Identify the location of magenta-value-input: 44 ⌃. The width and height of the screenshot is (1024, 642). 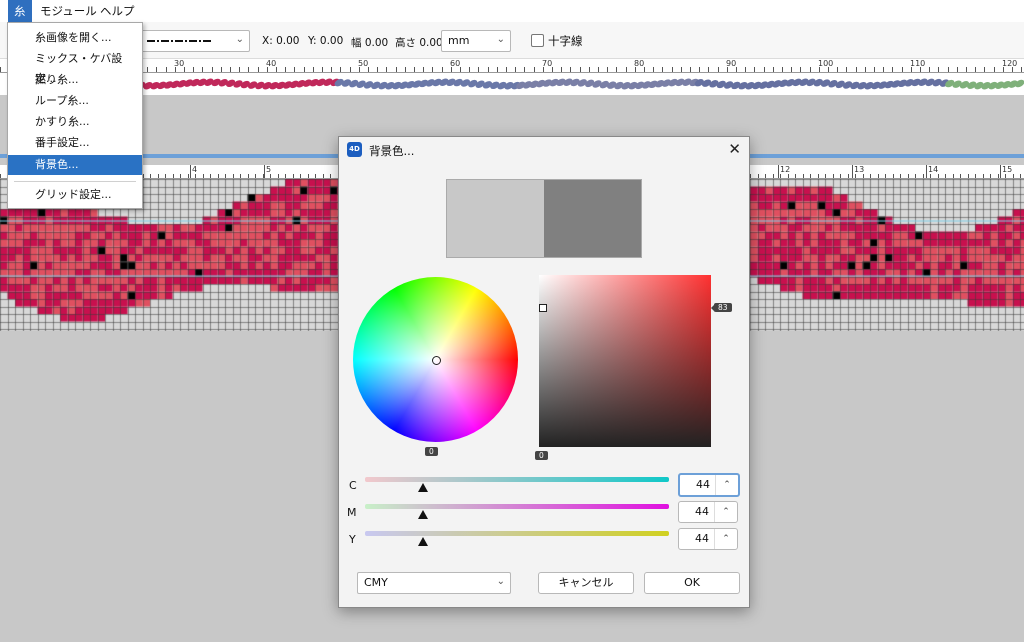
(708, 512).